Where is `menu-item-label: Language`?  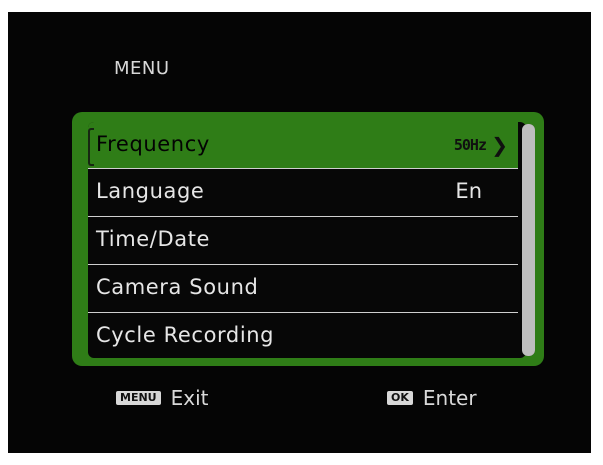 menu-item-label: Language is located at coordinates (150, 191).